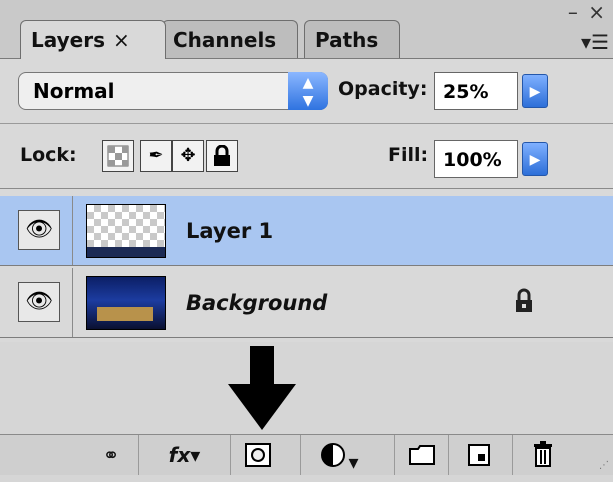  Describe the element at coordinates (121, 40) in the screenshot. I see `tab-close-icon: ×` at that location.